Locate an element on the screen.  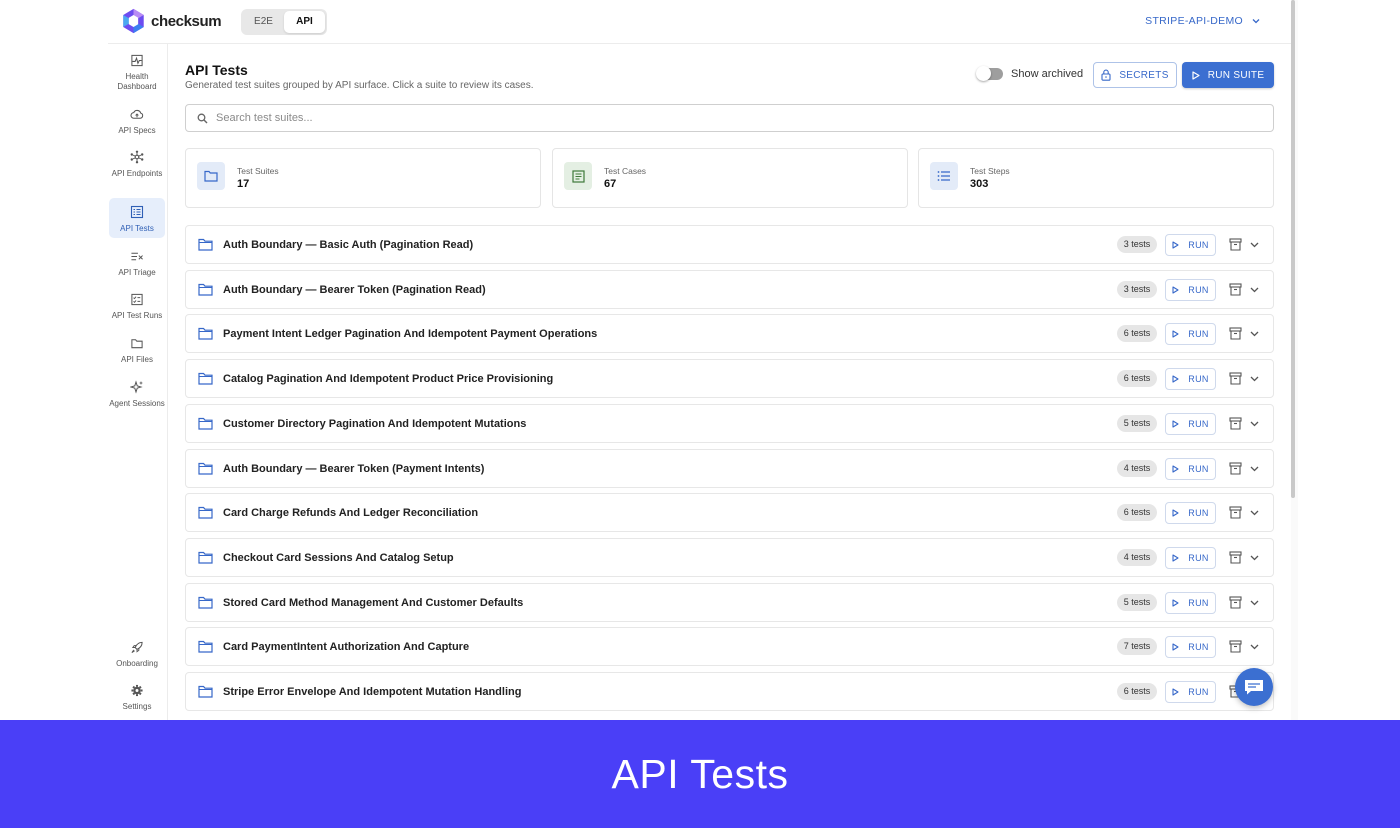
sidebar-item-label: Onboarding is located at coordinates (137, 663).